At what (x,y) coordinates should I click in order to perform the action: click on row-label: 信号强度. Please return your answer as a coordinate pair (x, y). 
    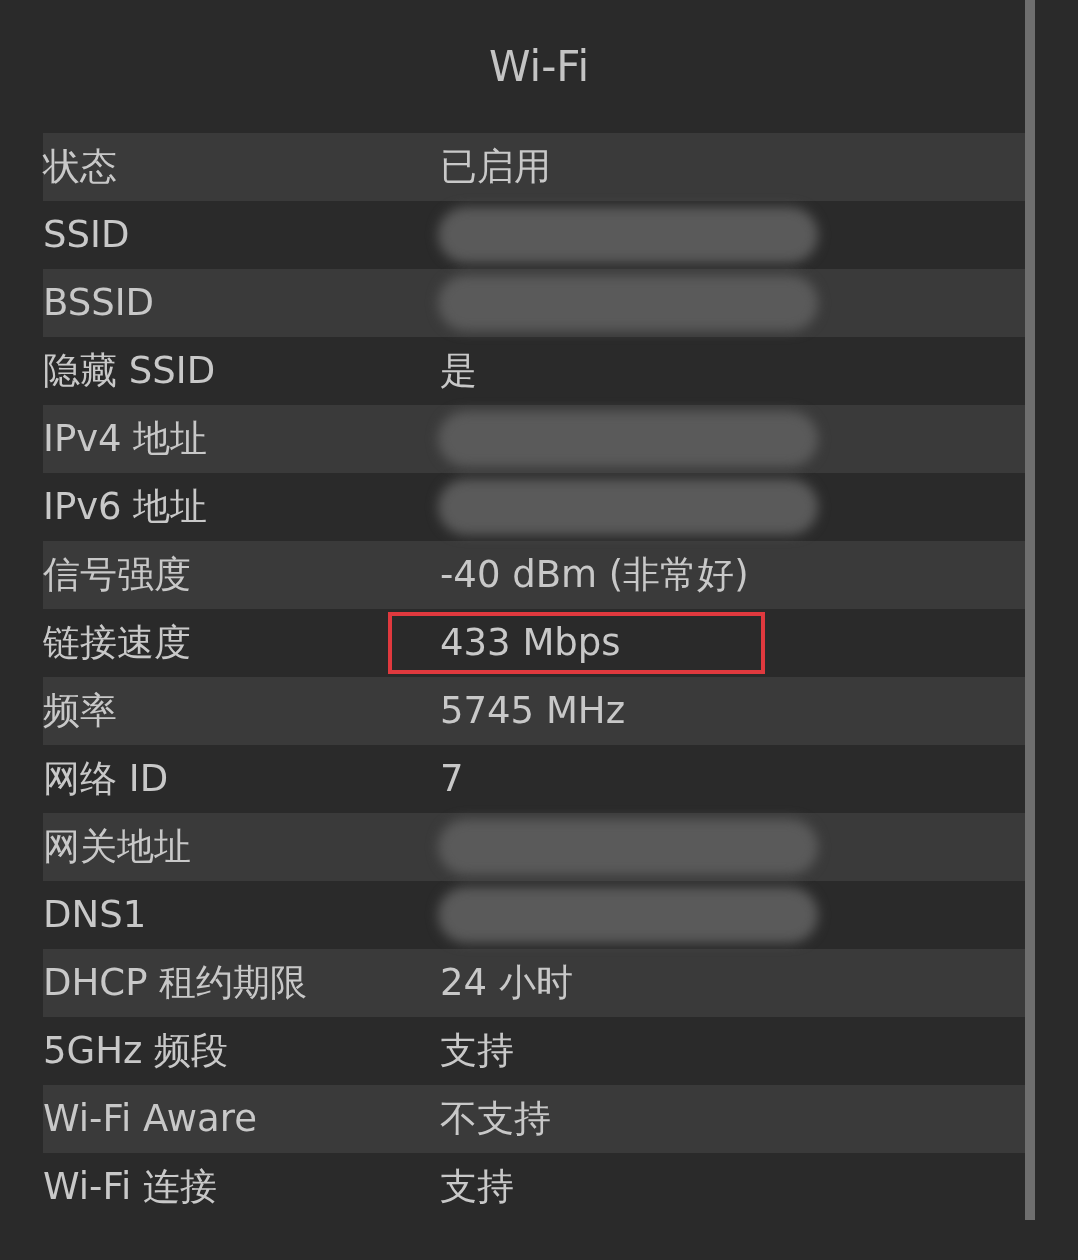
    Looking at the image, I should click on (117, 575).